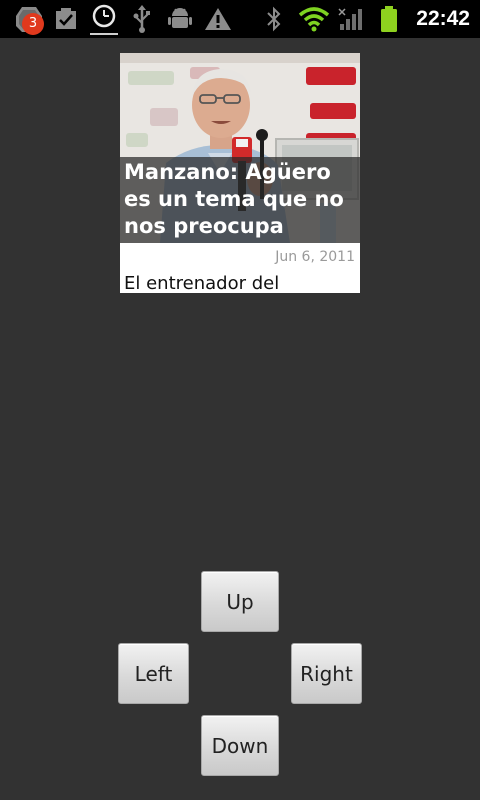 The image size is (480, 800). I want to click on status-time: 22:42, so click(443, 18).